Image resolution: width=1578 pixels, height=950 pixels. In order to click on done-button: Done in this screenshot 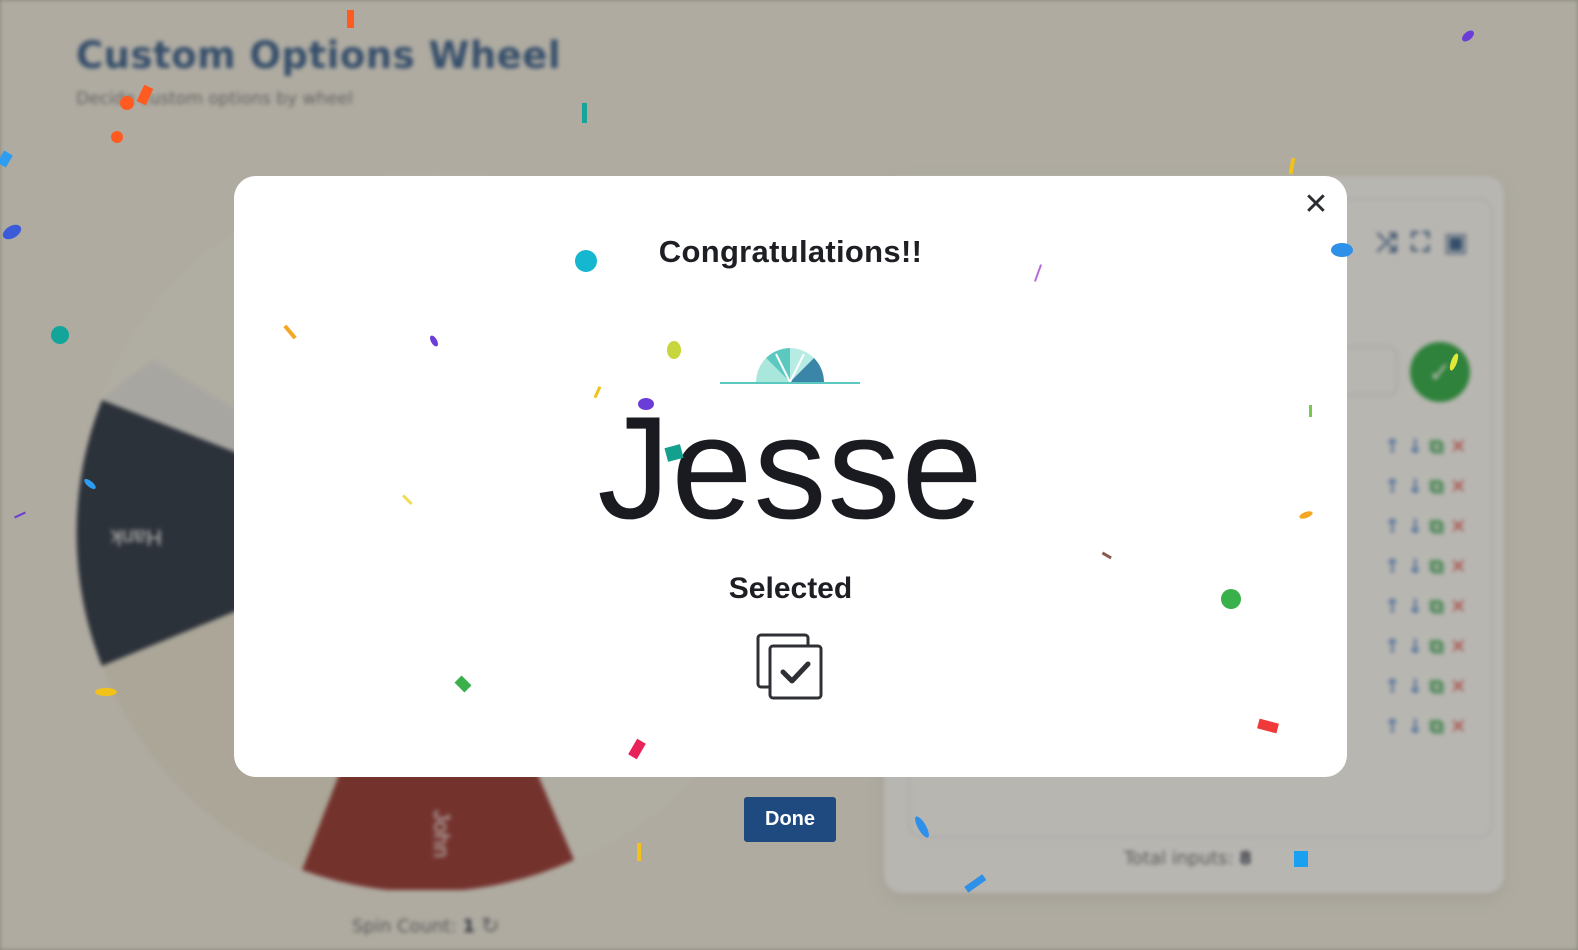, I will do `click(790, 819)`.